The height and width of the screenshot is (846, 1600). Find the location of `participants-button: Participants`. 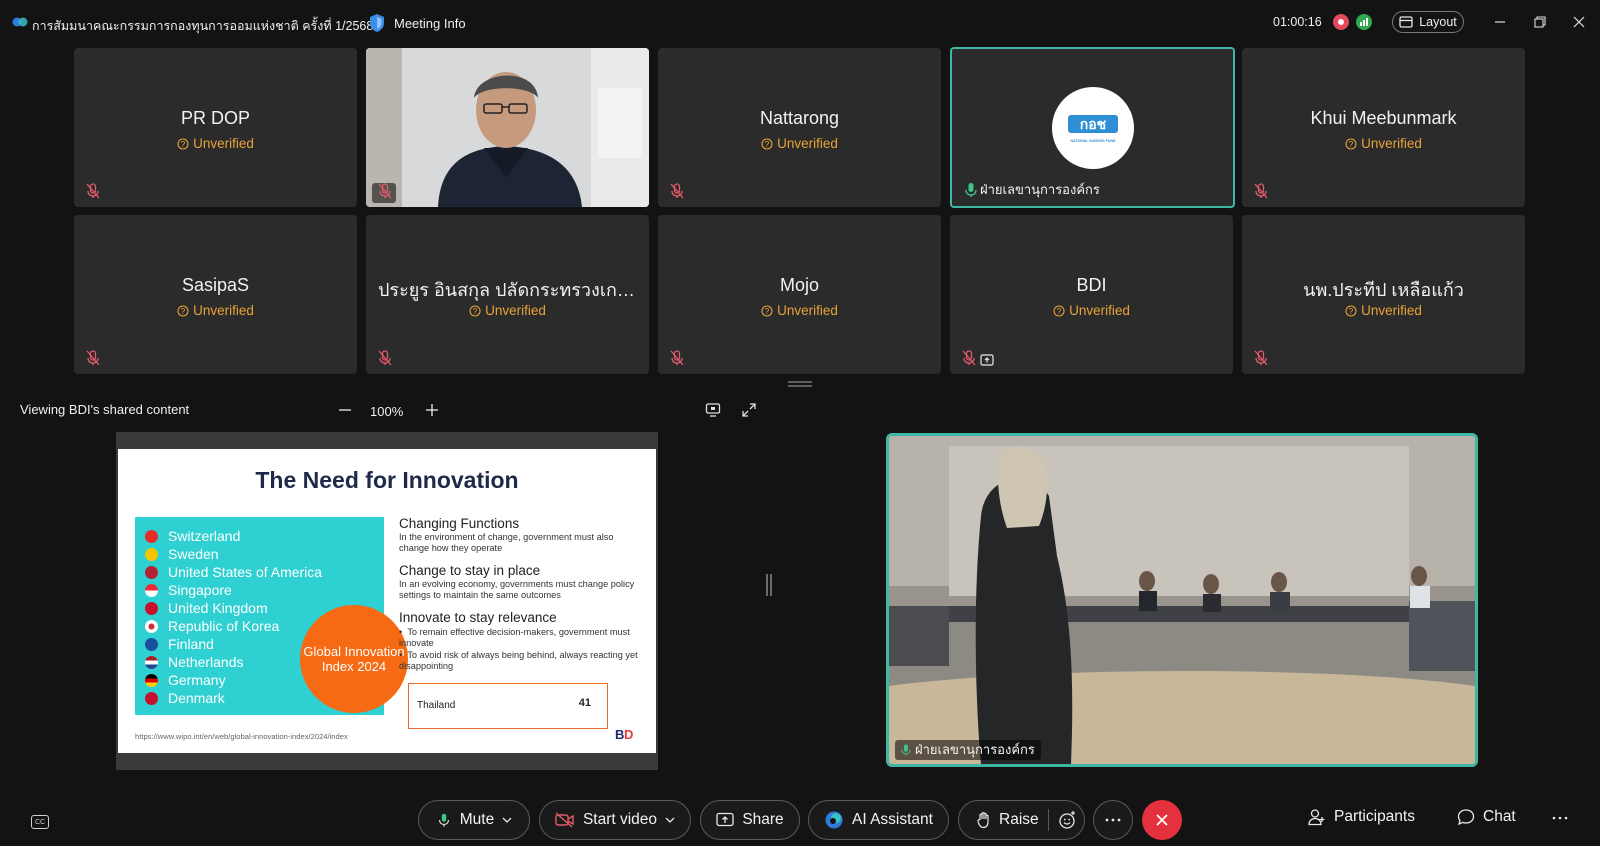

participants-button: Participants is located at coordinates (1361, 817).